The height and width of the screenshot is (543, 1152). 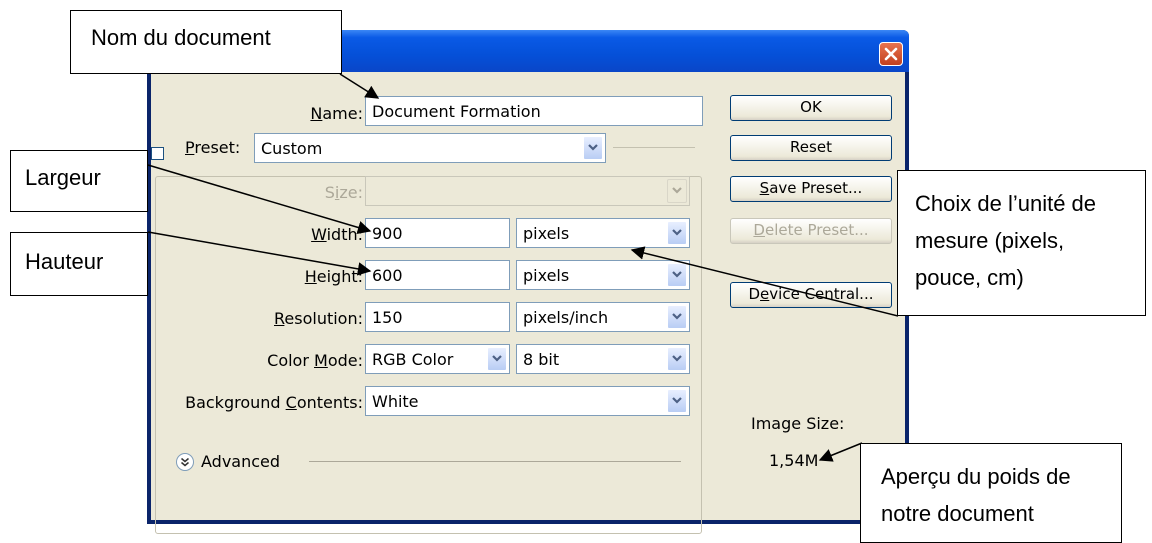 I want to click on callout-width-text: Largeur, so click(x=63, y=177).